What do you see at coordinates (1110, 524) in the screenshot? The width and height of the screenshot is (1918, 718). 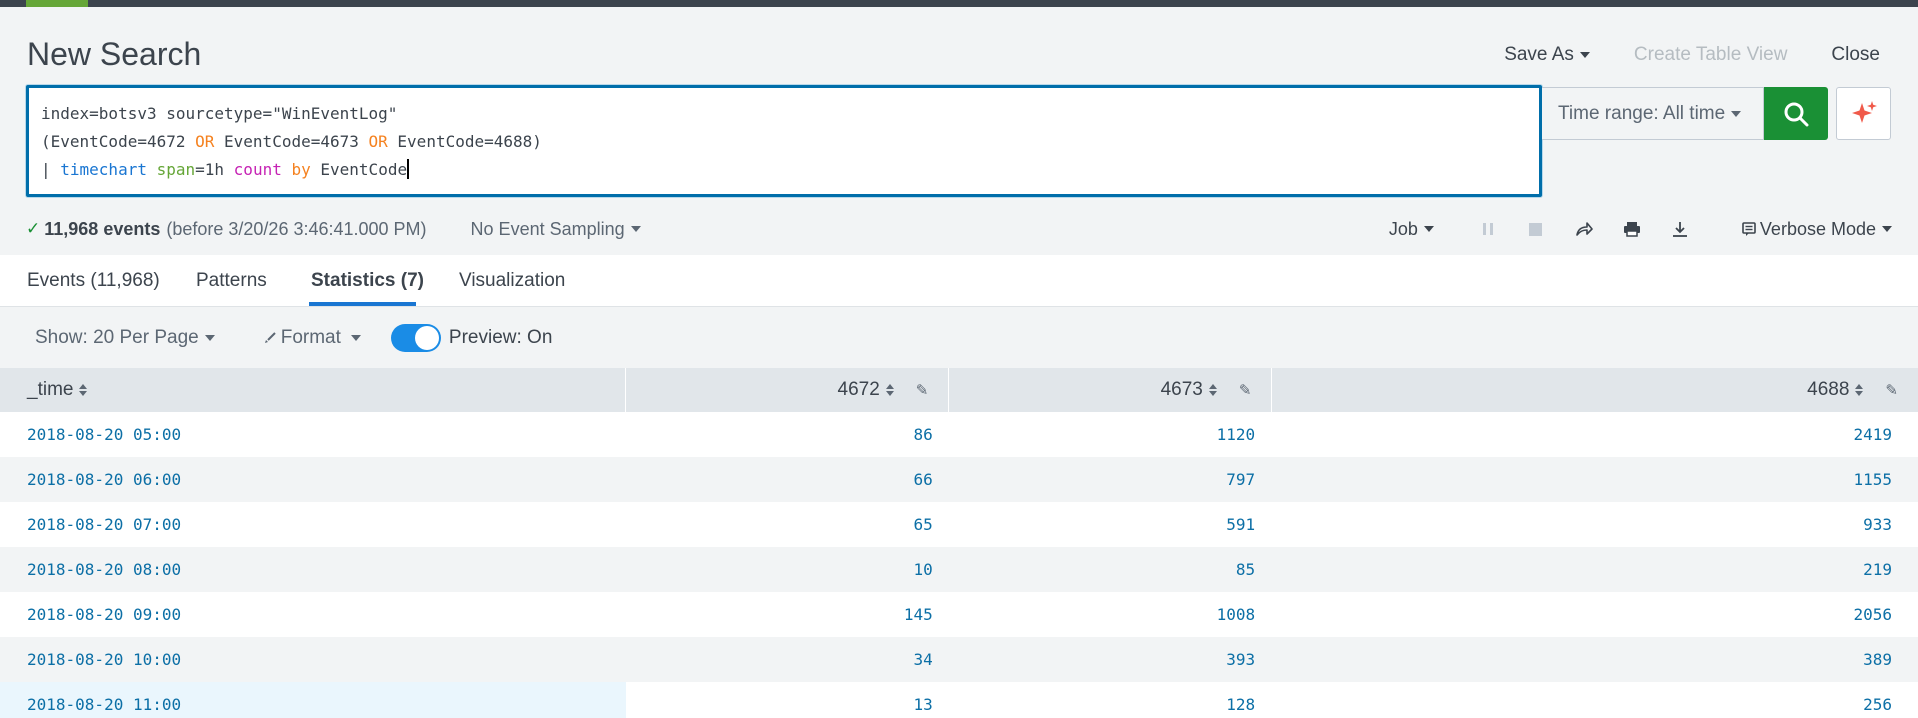 I see `value-cell: 591` at bounding box center [1110, 524].